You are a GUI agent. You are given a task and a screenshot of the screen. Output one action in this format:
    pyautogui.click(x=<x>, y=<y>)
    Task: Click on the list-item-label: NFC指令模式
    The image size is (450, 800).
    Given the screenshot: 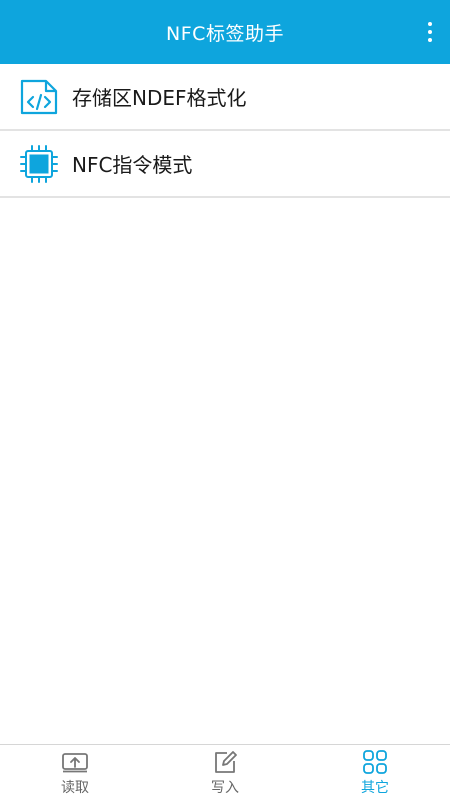 What is the action you would take?
    pyautogui.click(x=132, y=165)
    